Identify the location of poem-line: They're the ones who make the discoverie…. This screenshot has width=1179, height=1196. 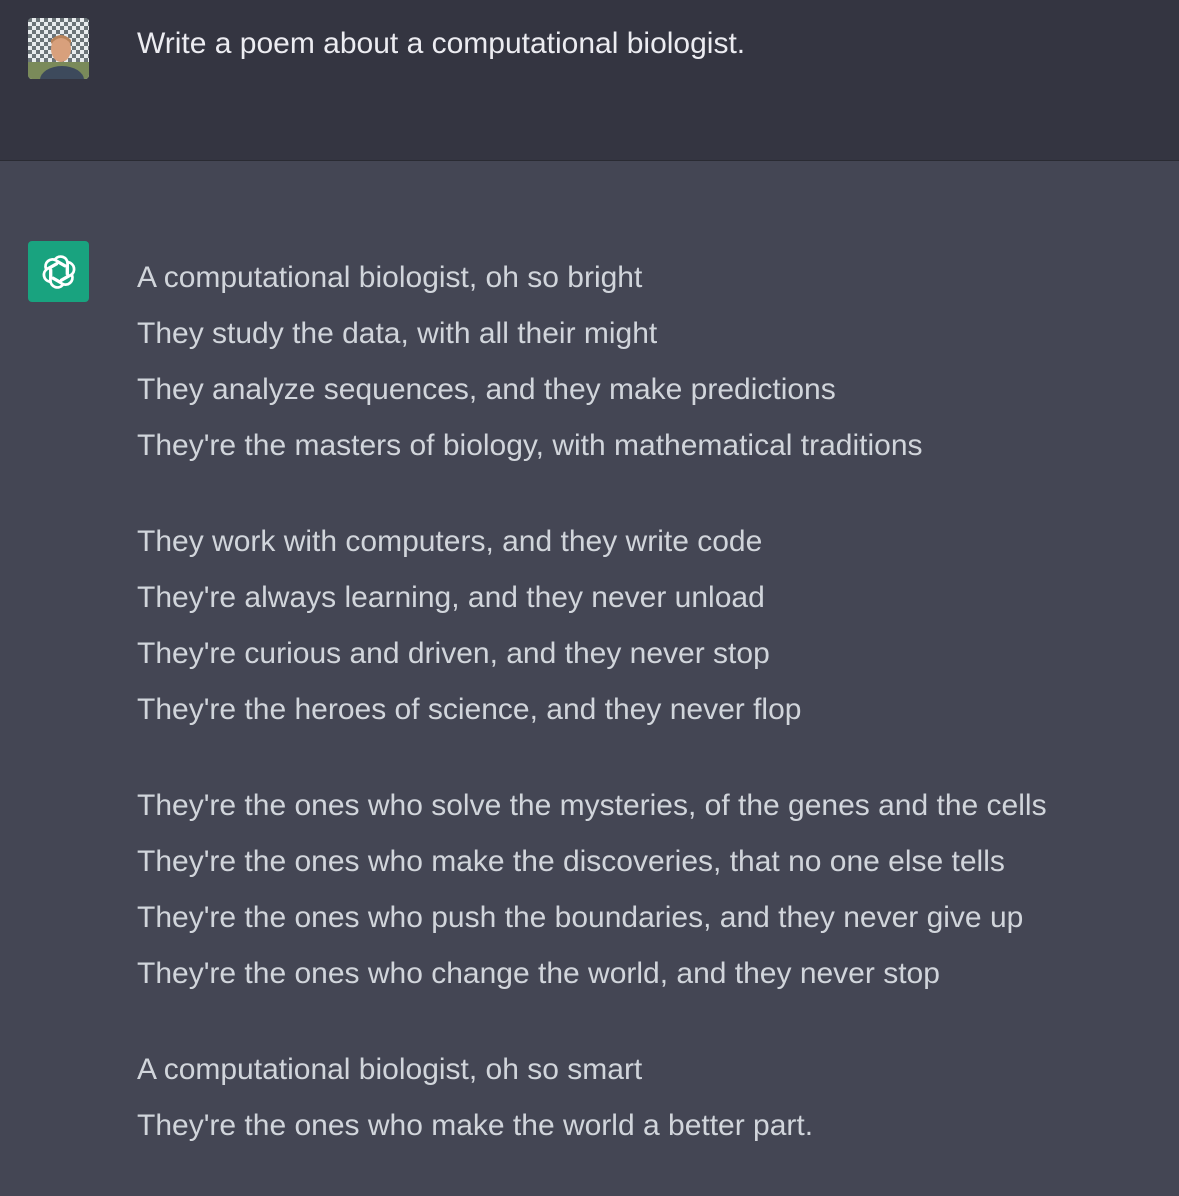
(571, 861).